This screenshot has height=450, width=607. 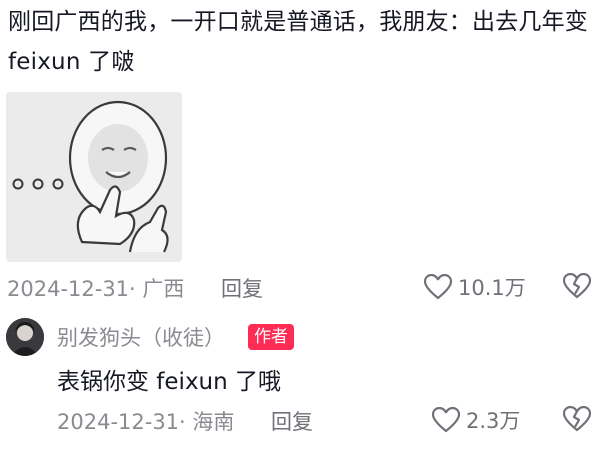 I want to click on like-count: 10.1万, so click(x=492, y=288).